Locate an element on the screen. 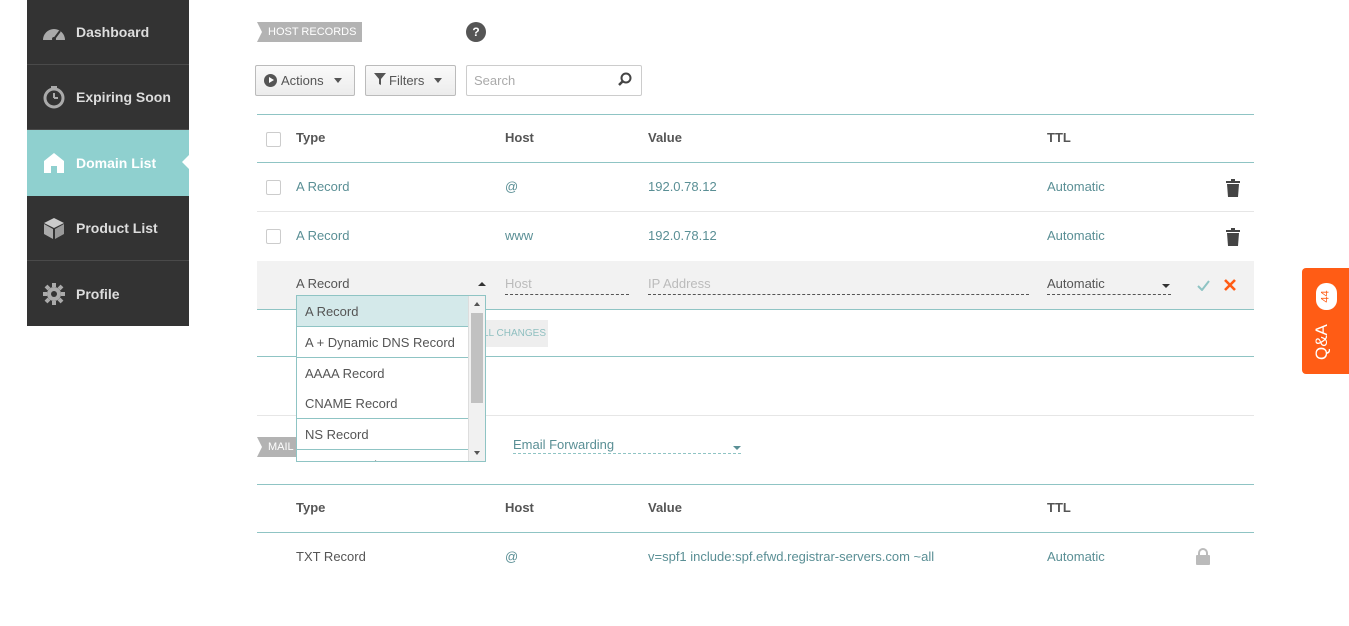 This screenshot has width=1349, height=626. ip-address-input: IP Address is located at coordinates (838, 285).